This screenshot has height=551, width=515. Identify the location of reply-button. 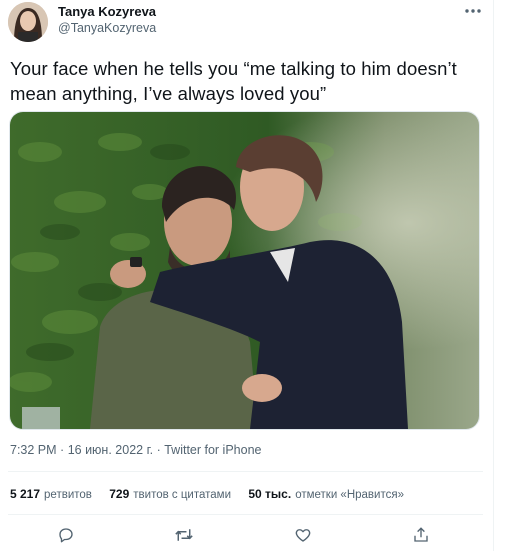
(66, 535).